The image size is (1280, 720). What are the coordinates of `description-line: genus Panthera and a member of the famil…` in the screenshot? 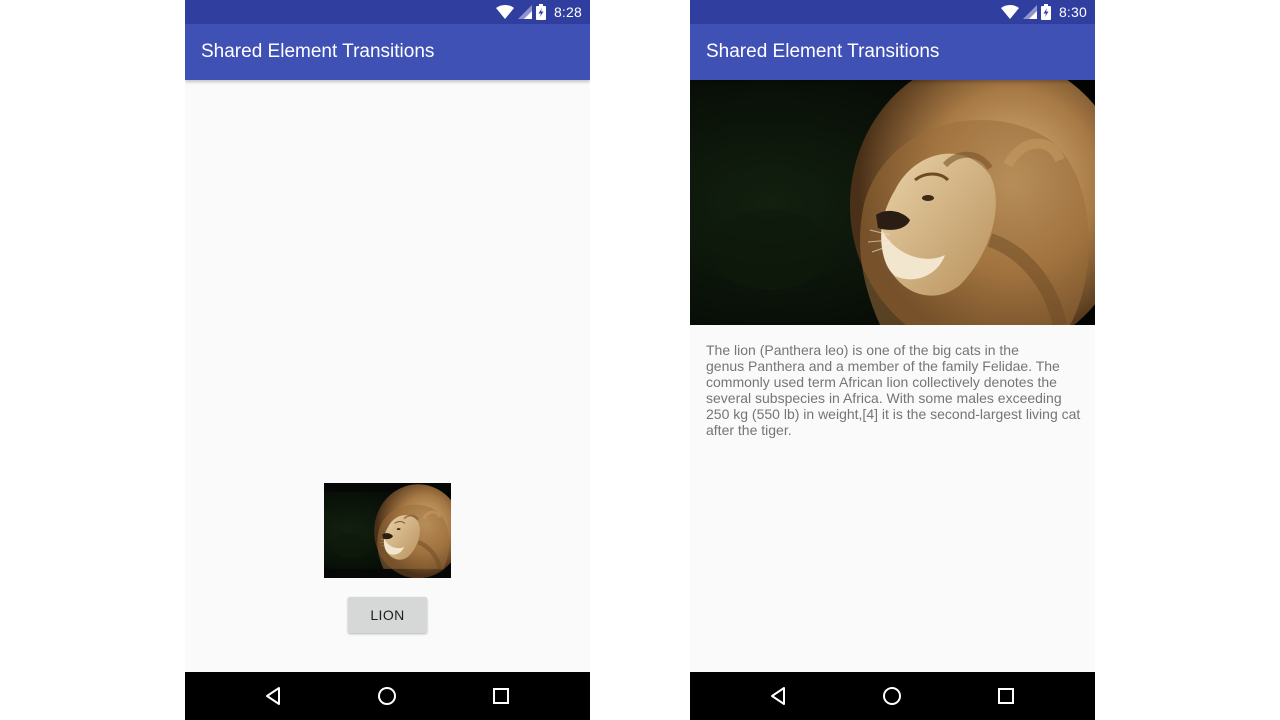 It's located at (883, 366).